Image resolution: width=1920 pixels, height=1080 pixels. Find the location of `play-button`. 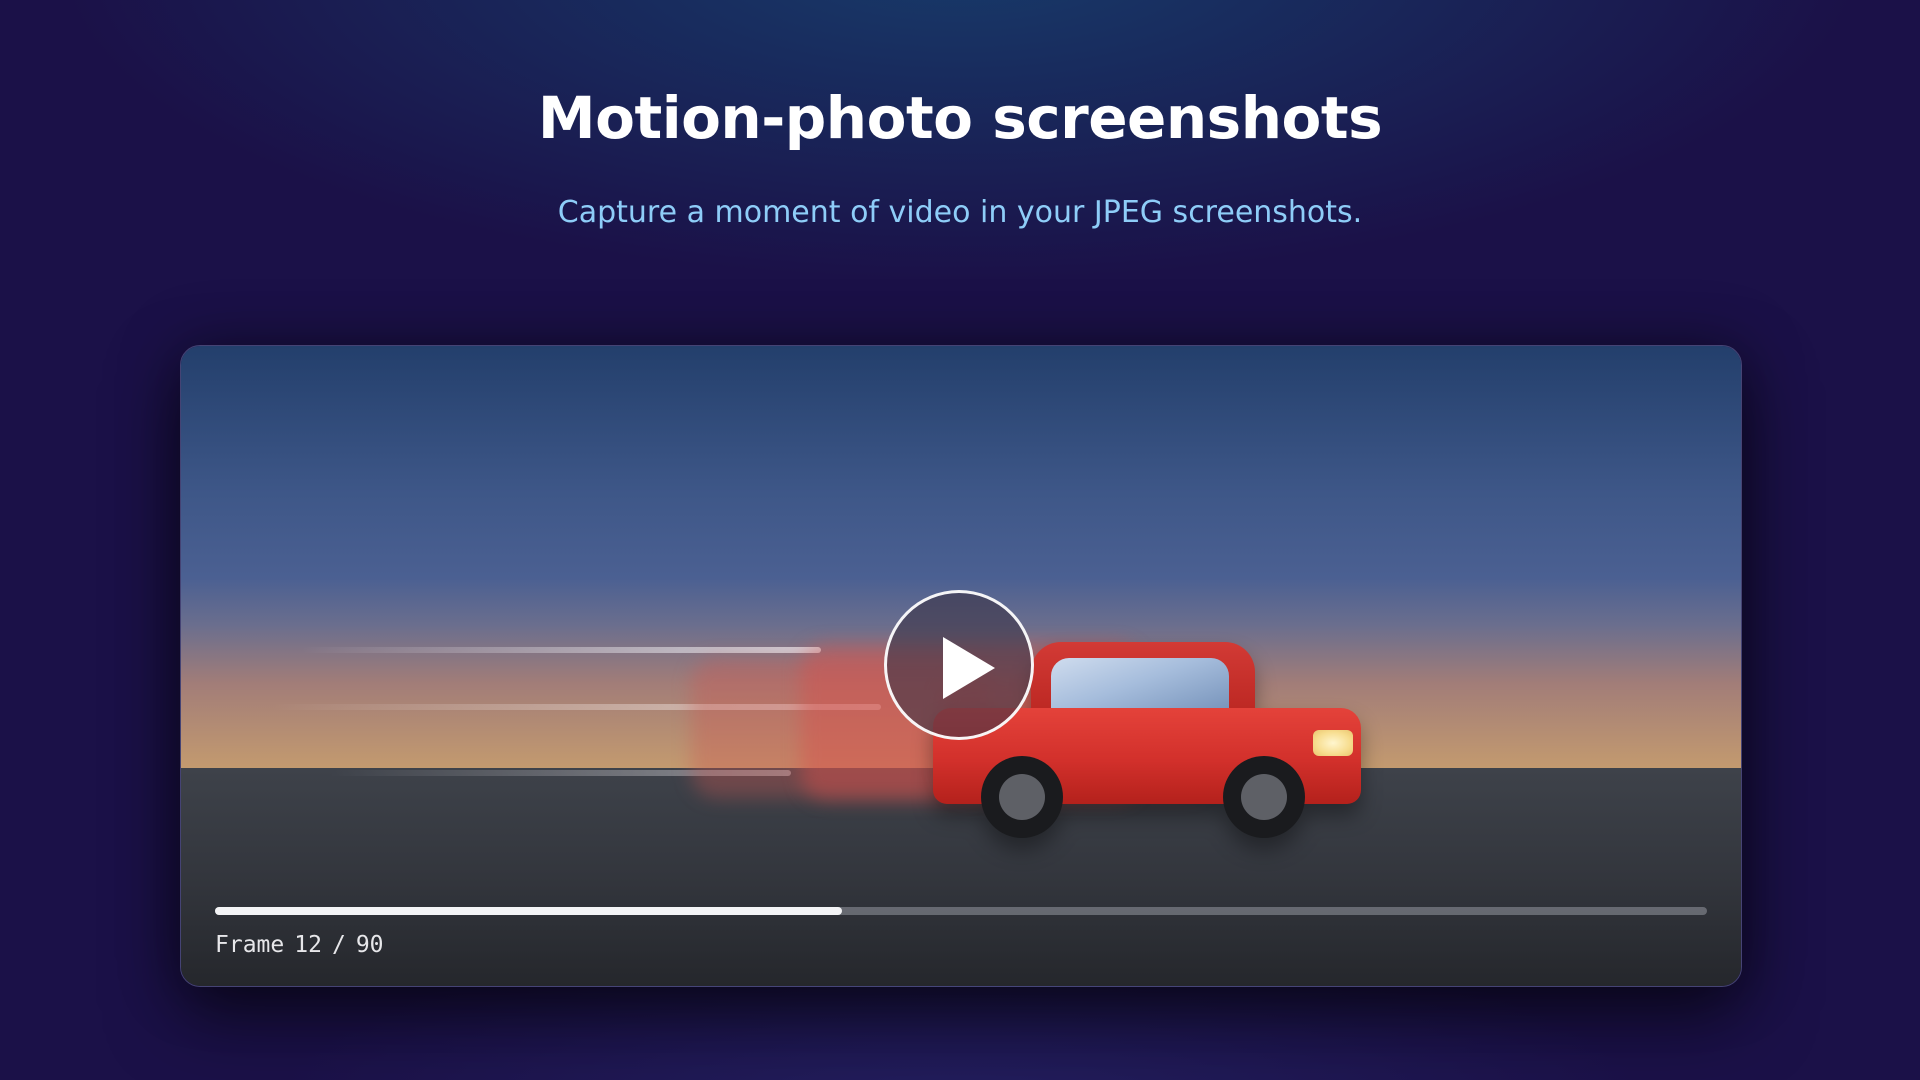

play-button is located at coordinates (959, 665).